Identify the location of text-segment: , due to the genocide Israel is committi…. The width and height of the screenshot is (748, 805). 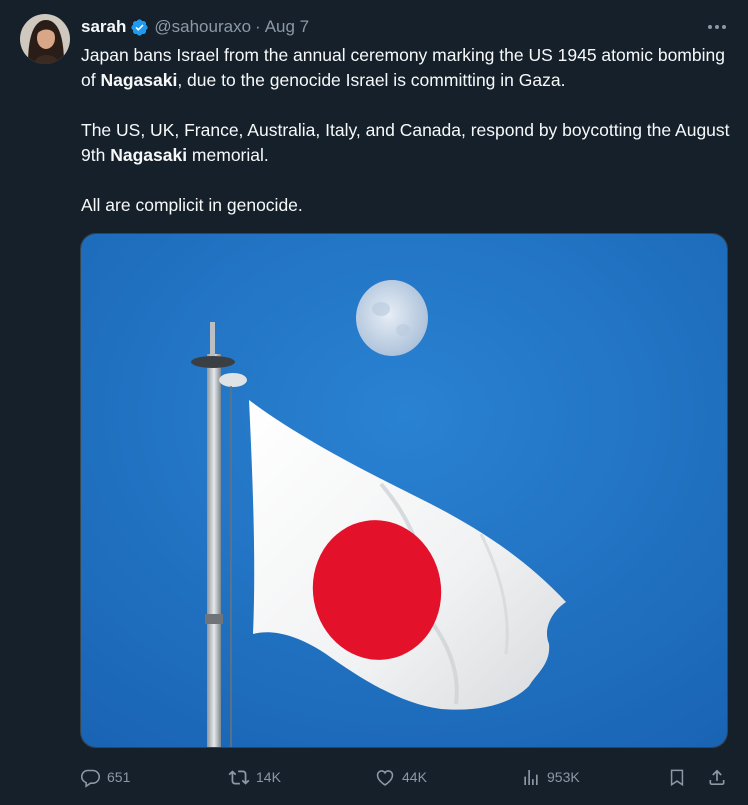
(371, 80).